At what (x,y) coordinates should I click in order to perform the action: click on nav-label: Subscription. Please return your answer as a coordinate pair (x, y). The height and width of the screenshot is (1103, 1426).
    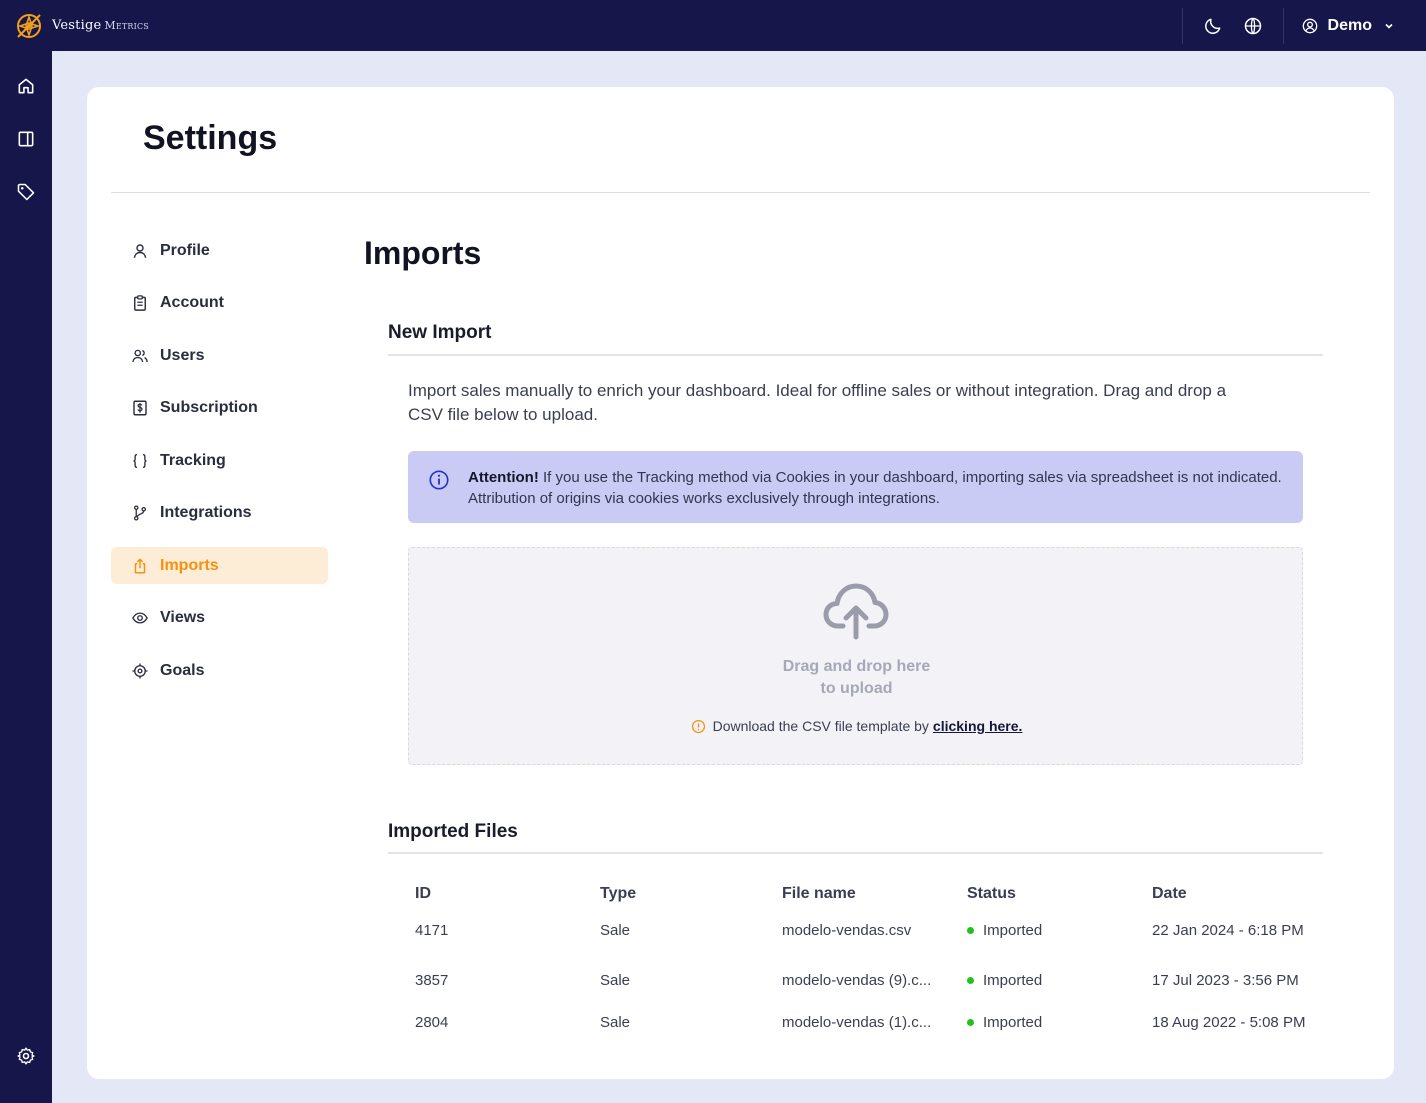
    Looking at the image, I should click on (209, 407).